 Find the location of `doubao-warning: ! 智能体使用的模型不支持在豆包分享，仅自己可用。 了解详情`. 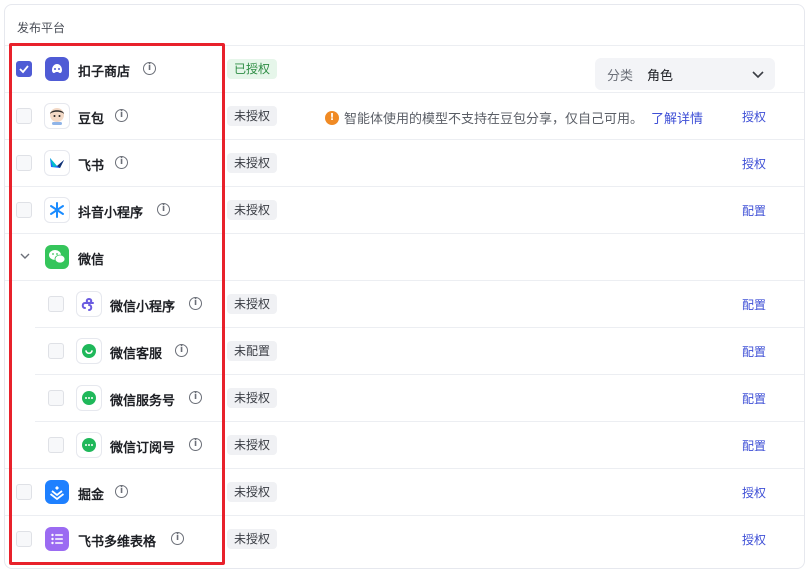

doubao-warning: ! 智能体使用的模型不支持在豆包分享，仅自己可用。 了解详情 is located at coordinates (514, 117).